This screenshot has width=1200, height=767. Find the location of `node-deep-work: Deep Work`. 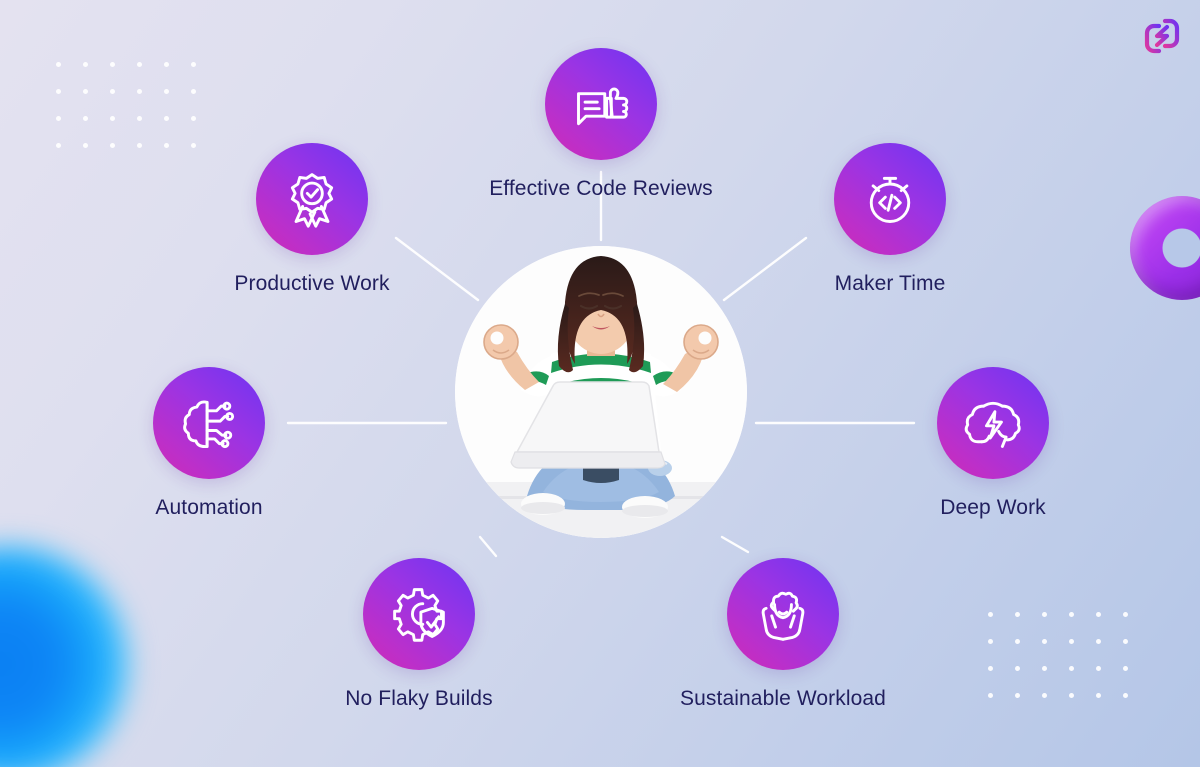

node-deep-work: Deep Work is located at coordinates (993, 443).